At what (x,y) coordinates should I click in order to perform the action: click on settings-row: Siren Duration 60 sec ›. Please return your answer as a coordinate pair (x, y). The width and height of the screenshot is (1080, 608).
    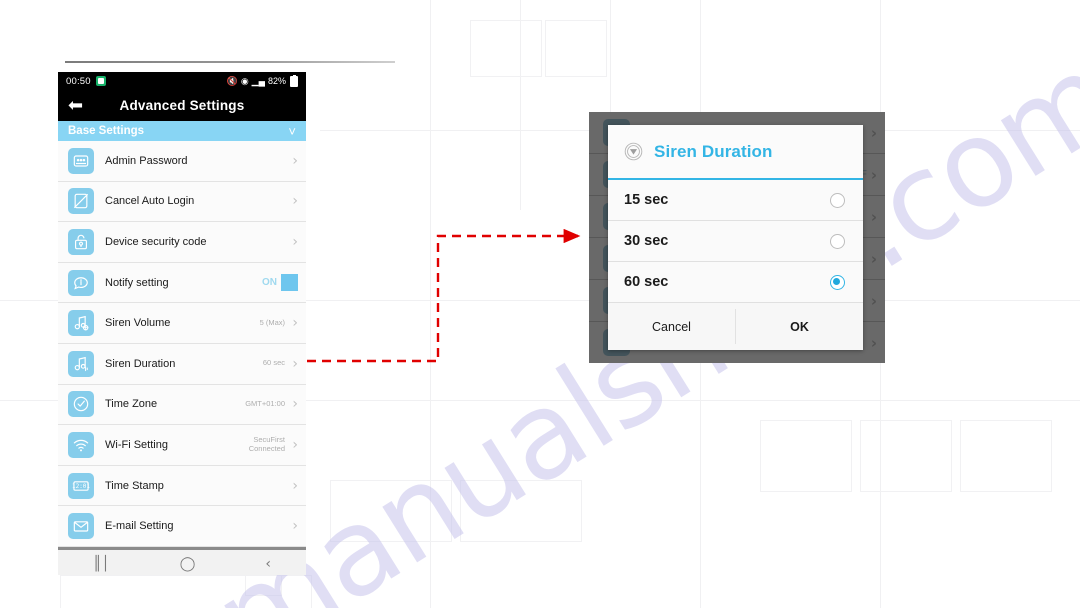
    Looking at the image, I should click on (182, 364).